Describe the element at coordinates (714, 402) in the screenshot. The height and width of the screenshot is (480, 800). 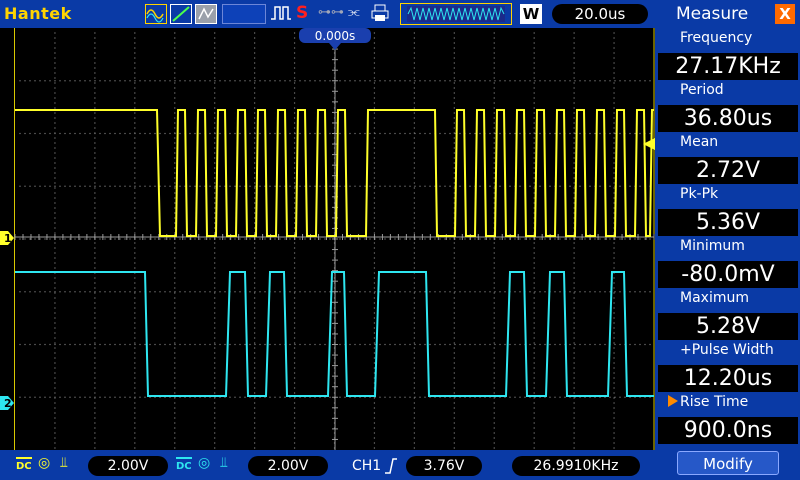
I see `measure-label-rise-time: Rise Time` at that location.